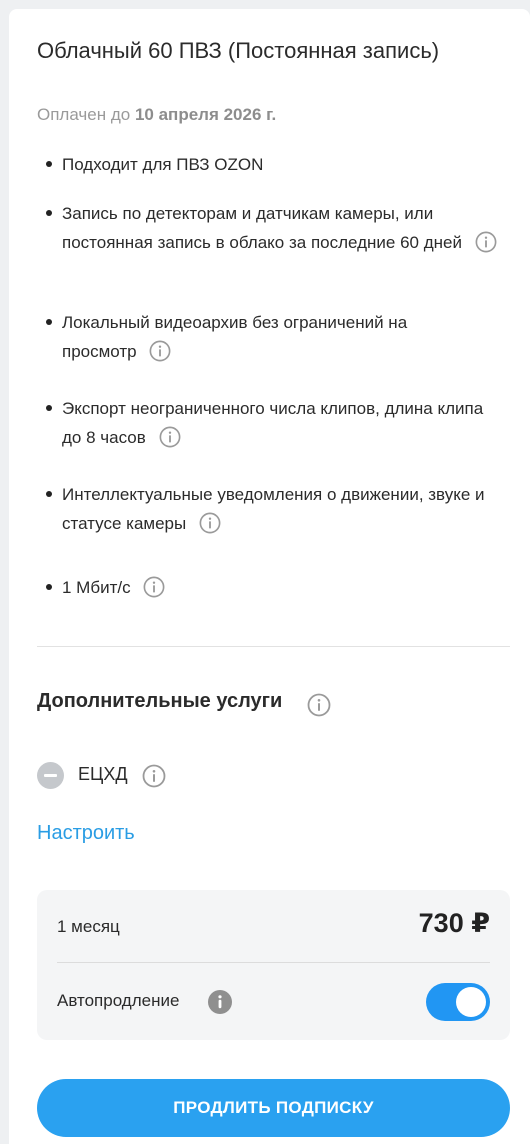 Image resolution: width=530 pixels, height=1144 pixels. I want to click on remove-service-icon, so click(50, 775).